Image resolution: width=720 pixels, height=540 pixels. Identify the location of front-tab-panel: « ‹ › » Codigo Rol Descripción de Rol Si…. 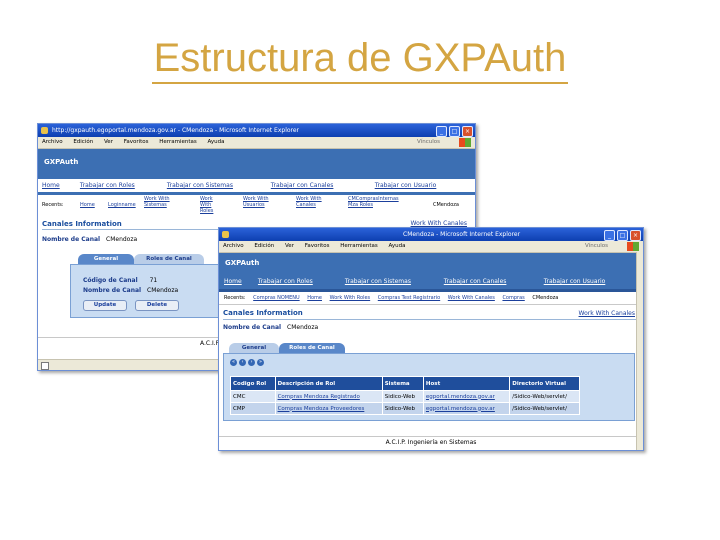
(429, 387).